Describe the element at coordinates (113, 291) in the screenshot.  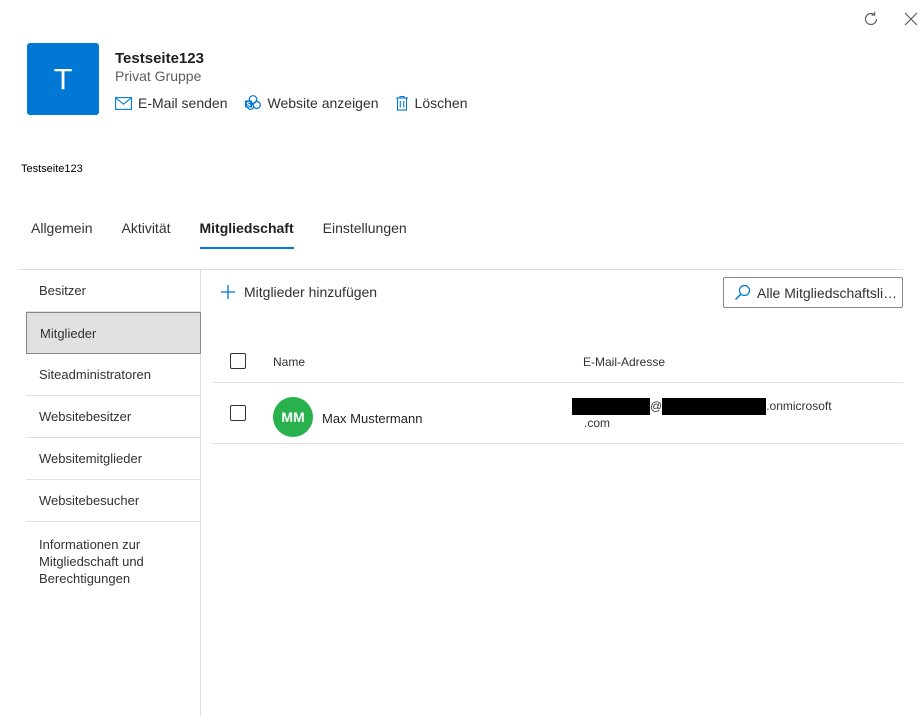
I see `nav-item-owners: Besitzer` at that location.